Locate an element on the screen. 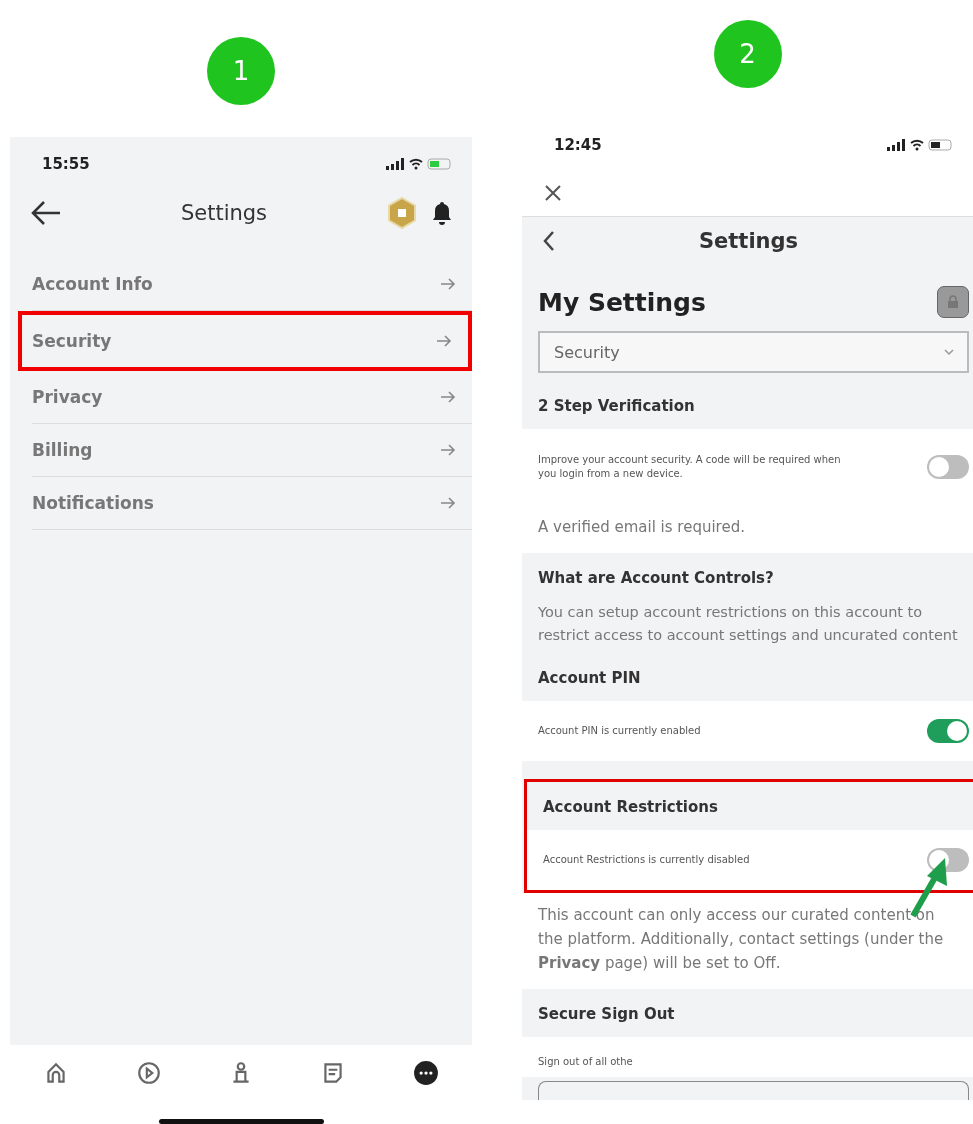  step-badge: 1 is located at coordinates (241, 71).